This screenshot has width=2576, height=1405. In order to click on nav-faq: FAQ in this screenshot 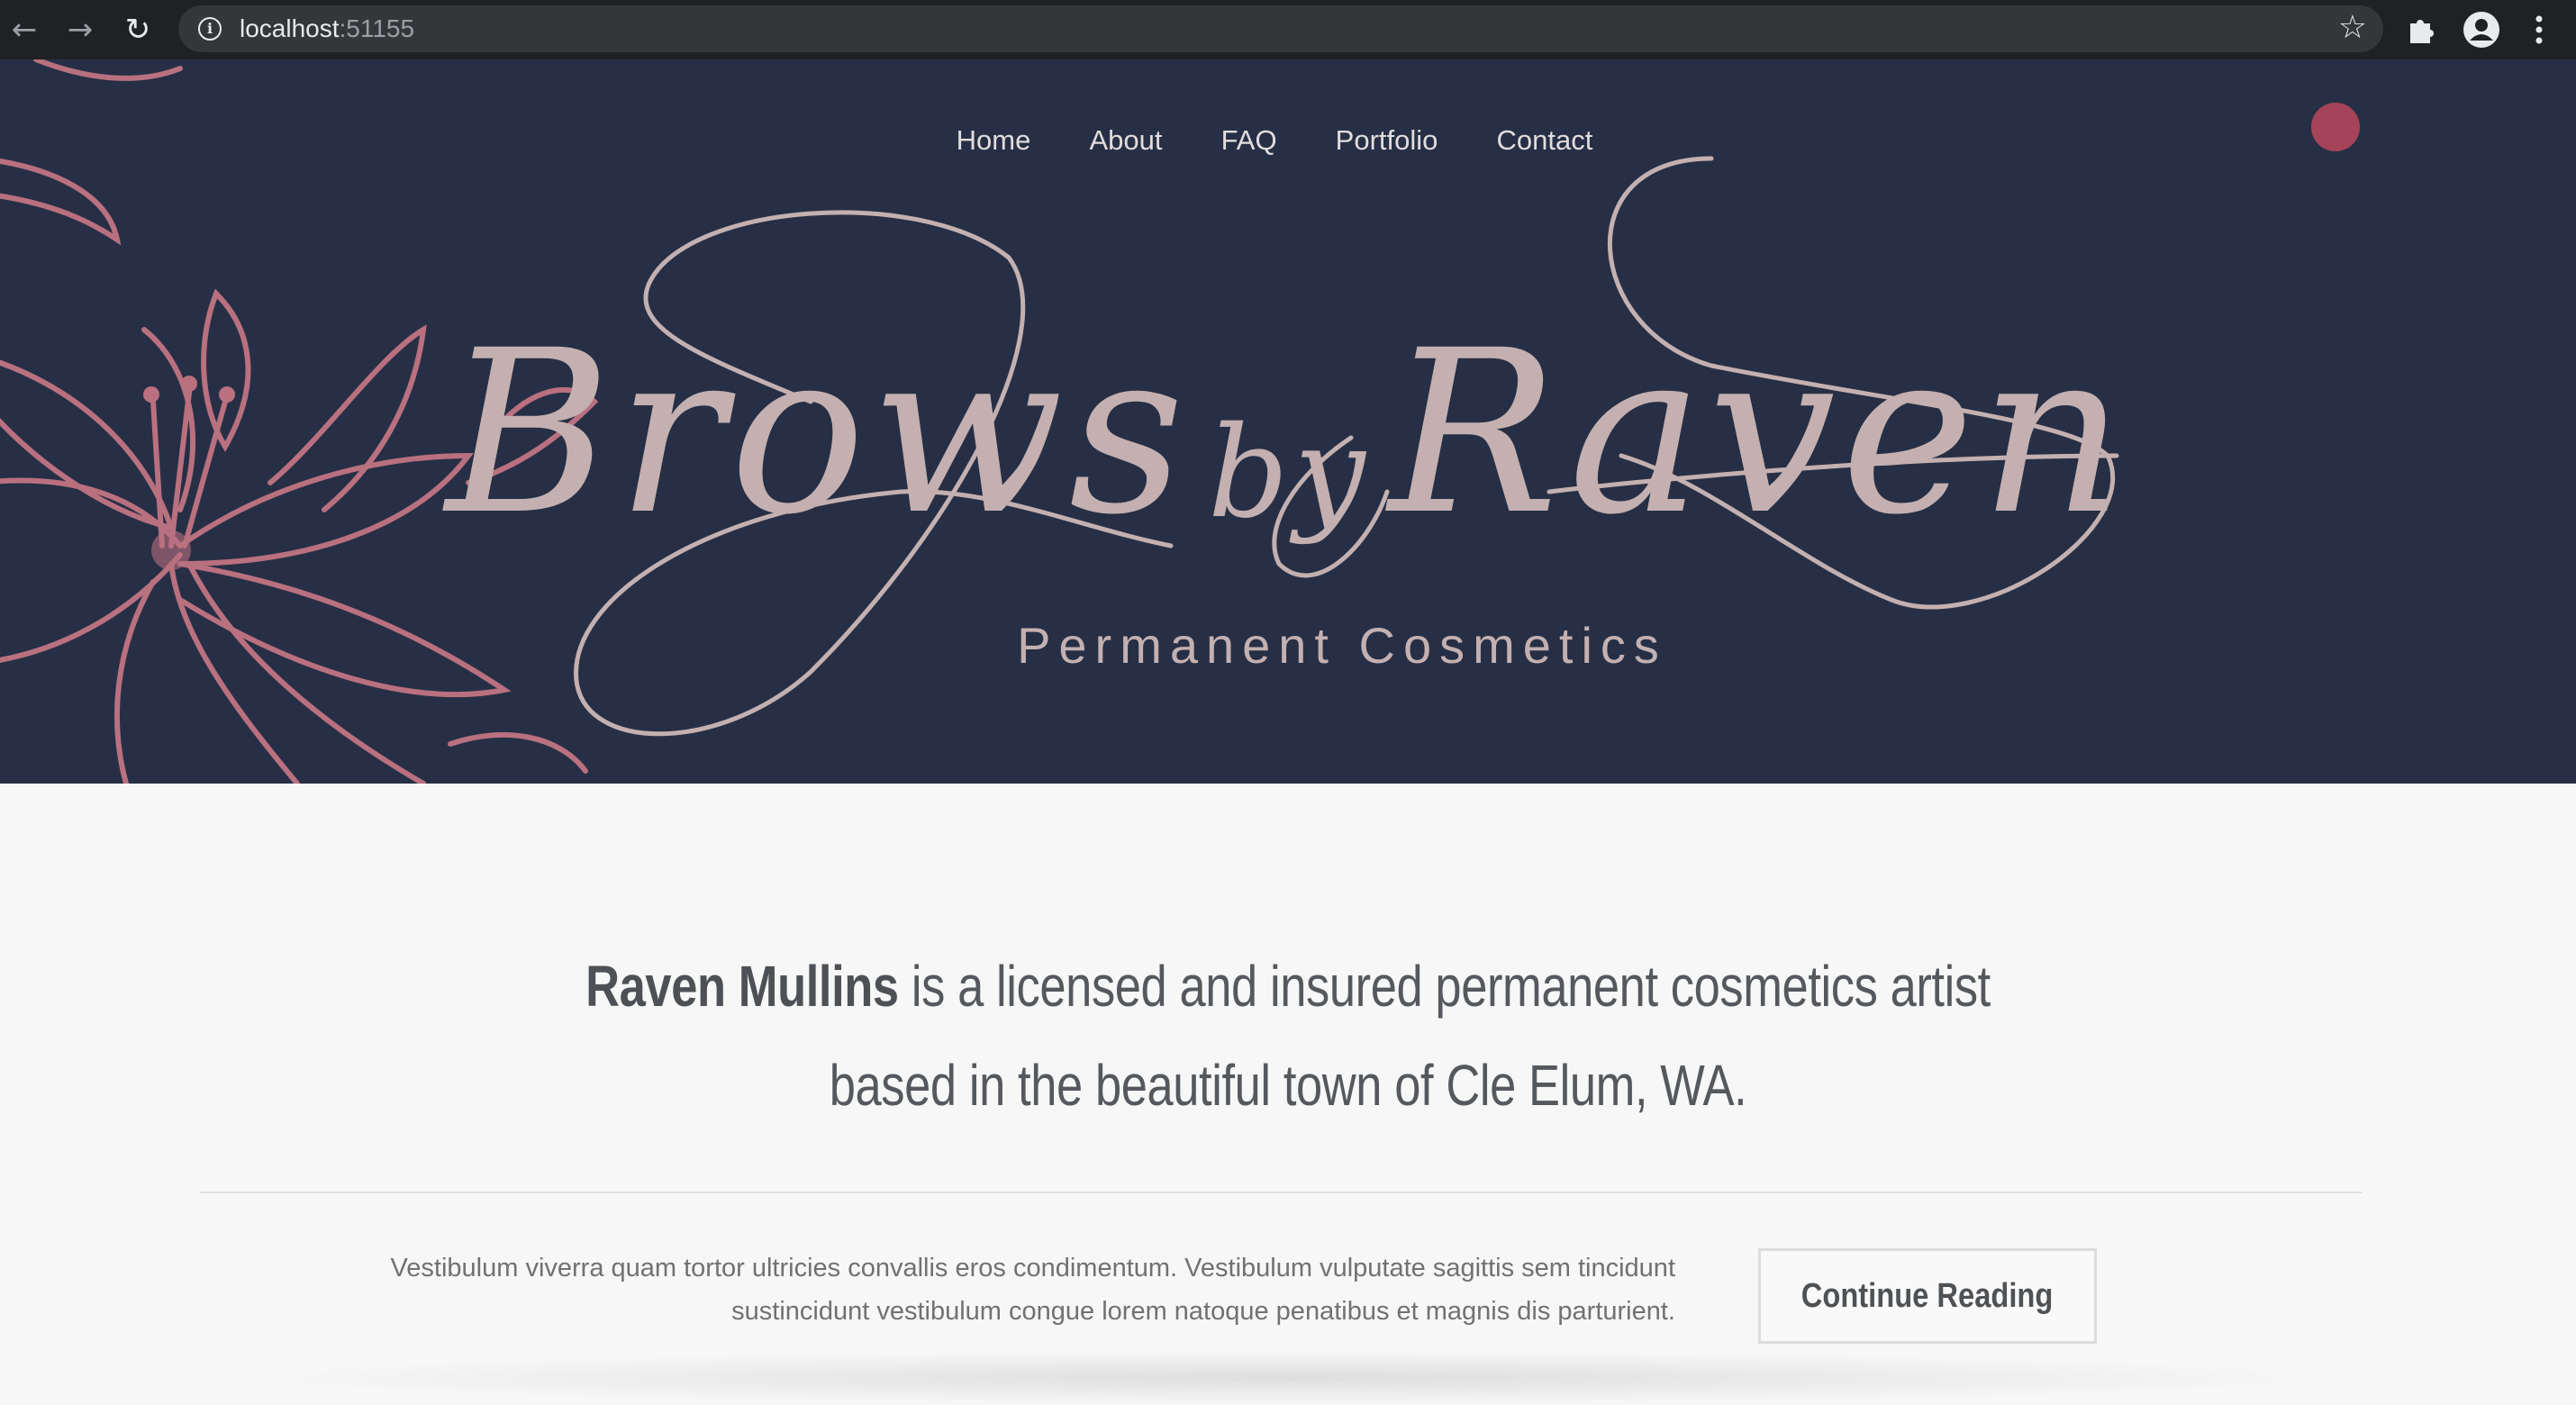, I will do `click(1249, 140)`.